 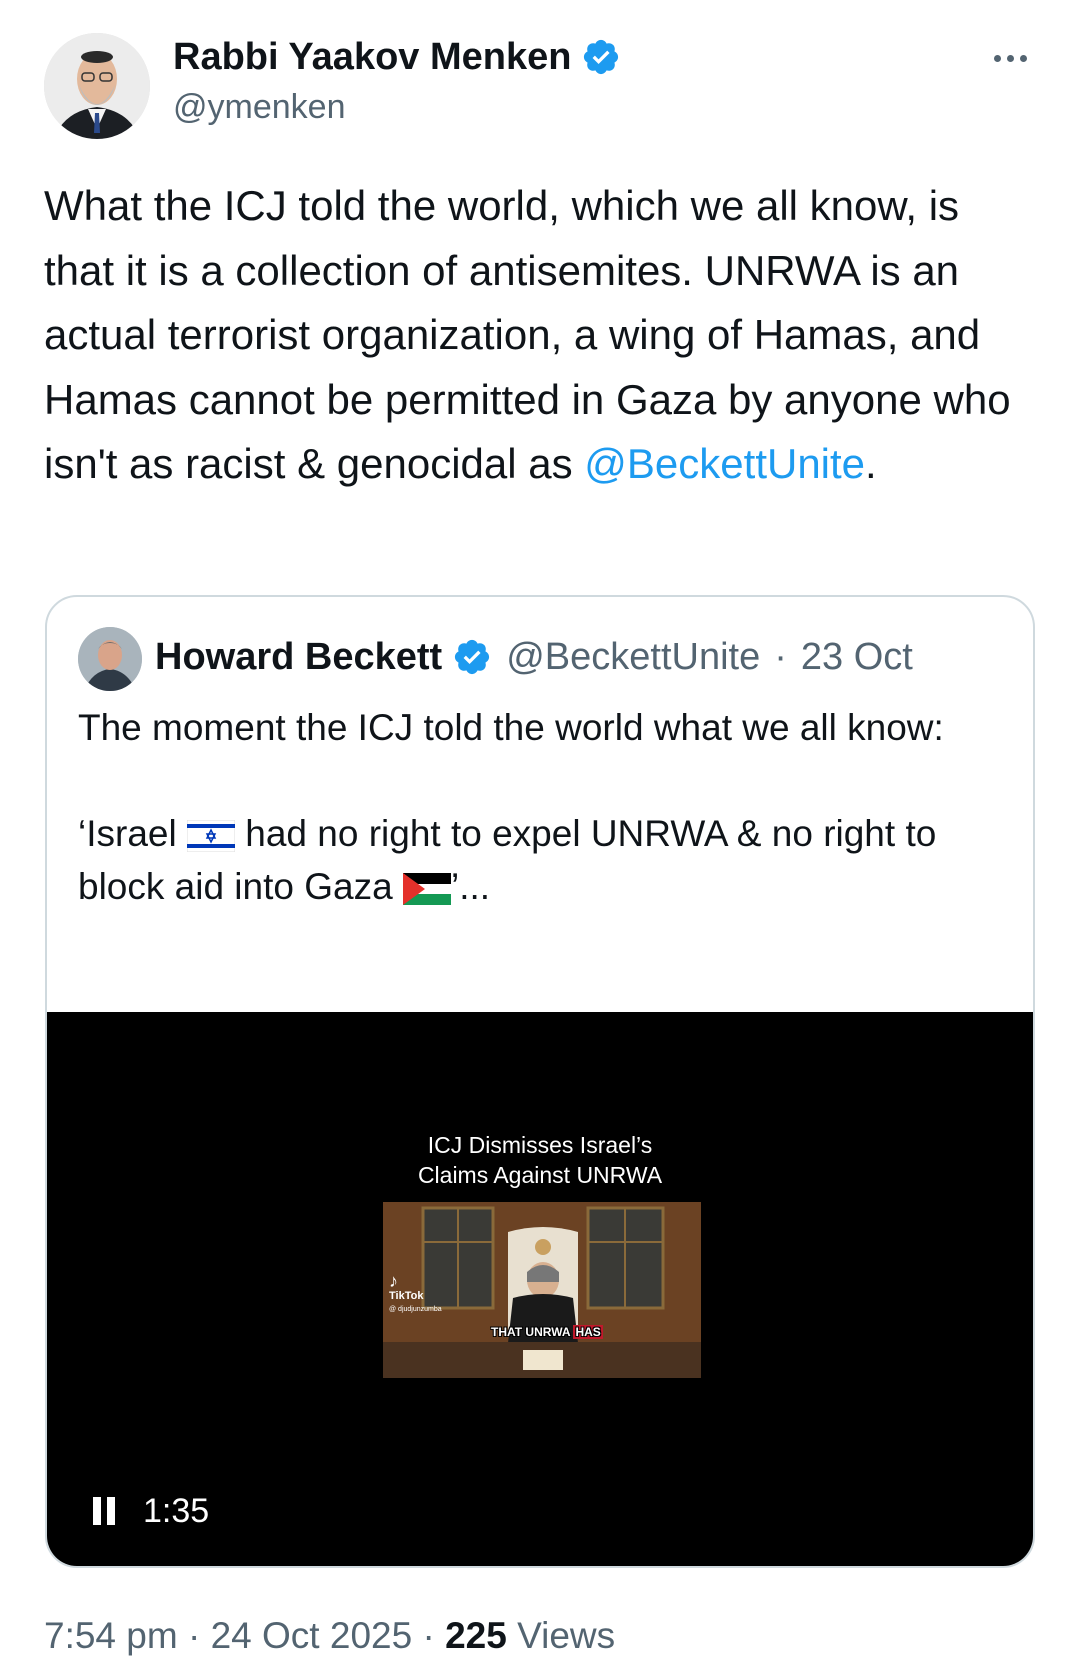 What do you see at coordinates (871, 463) in the screenshot?
I see `tweet-text-end: .` at bounding box center [871, 463].